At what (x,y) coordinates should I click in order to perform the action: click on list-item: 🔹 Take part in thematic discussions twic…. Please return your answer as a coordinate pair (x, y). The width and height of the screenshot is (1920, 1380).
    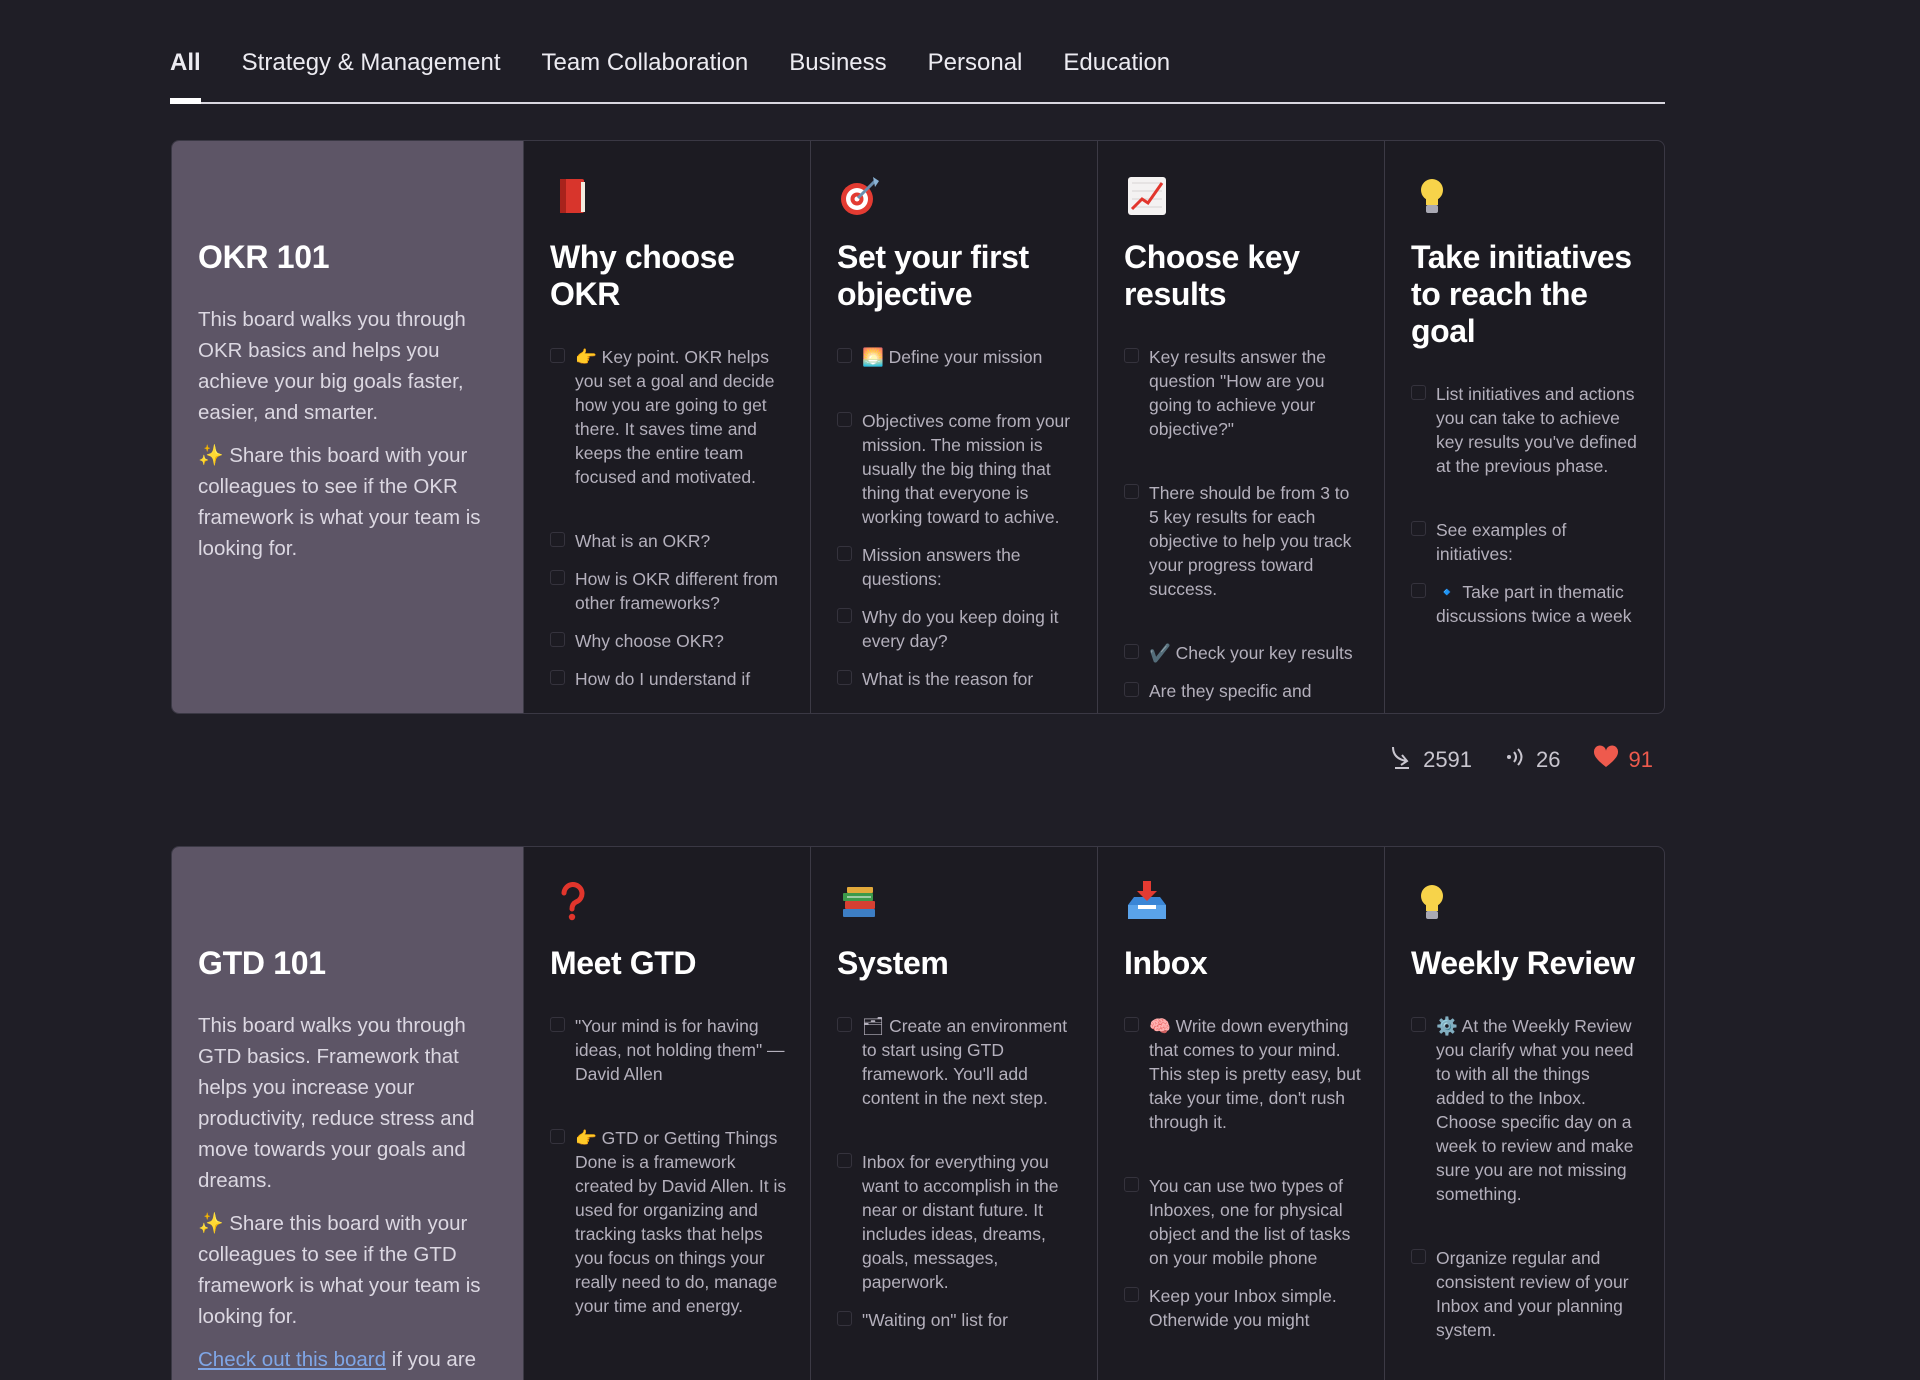
    Looking at the image, I should click on (1526, 604).